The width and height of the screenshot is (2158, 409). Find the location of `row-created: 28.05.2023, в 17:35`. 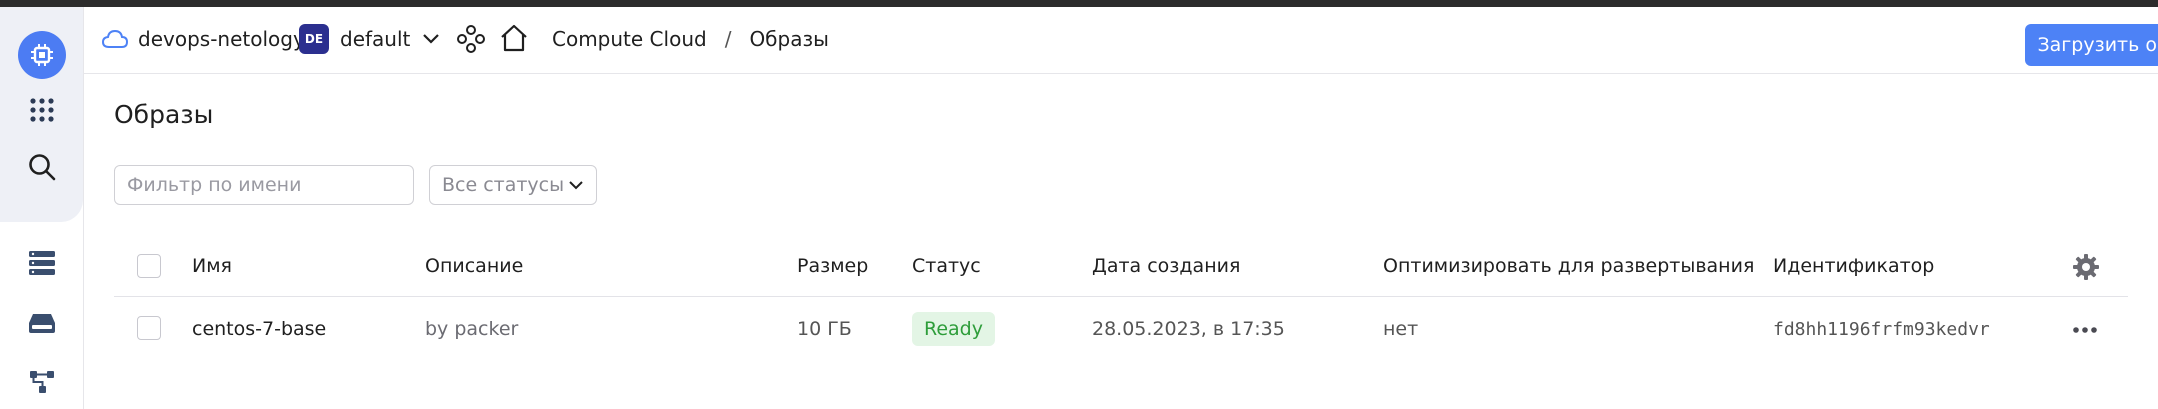

row-created: 28.05.2023, в 17:35 is located at coordinates (1188, 329).